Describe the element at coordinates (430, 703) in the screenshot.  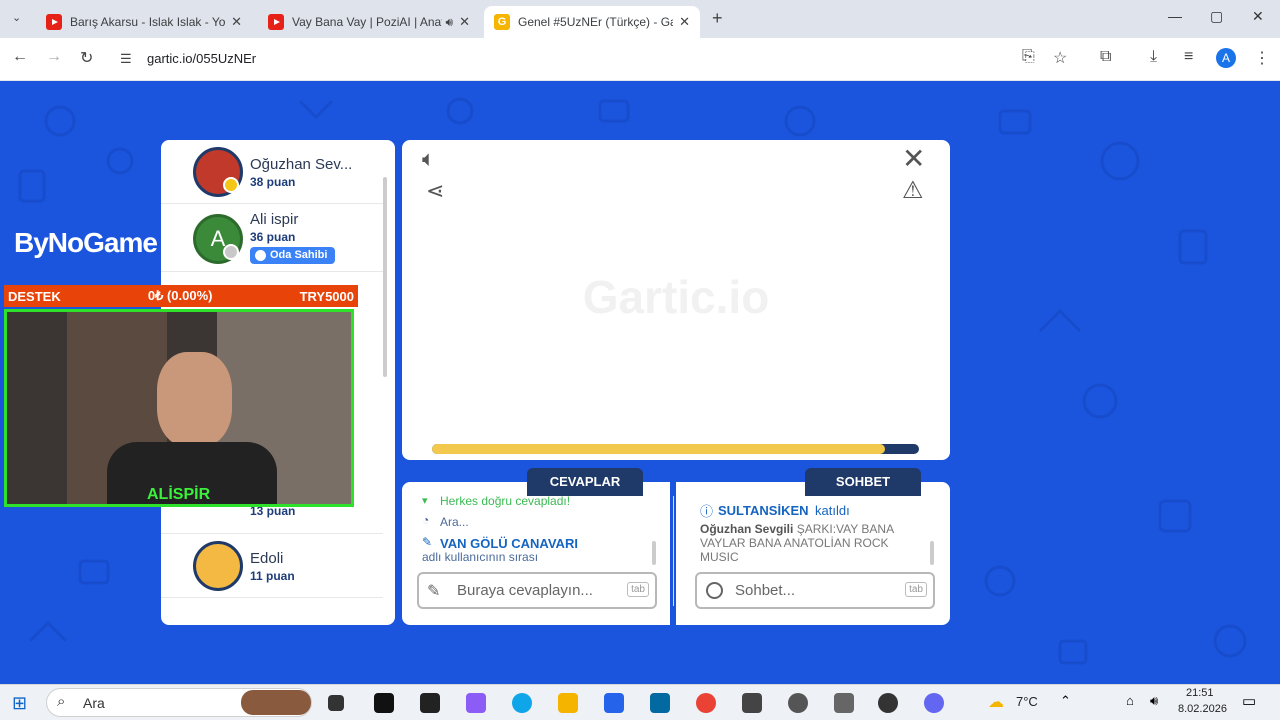
I see `epic-games-icon` at that location.